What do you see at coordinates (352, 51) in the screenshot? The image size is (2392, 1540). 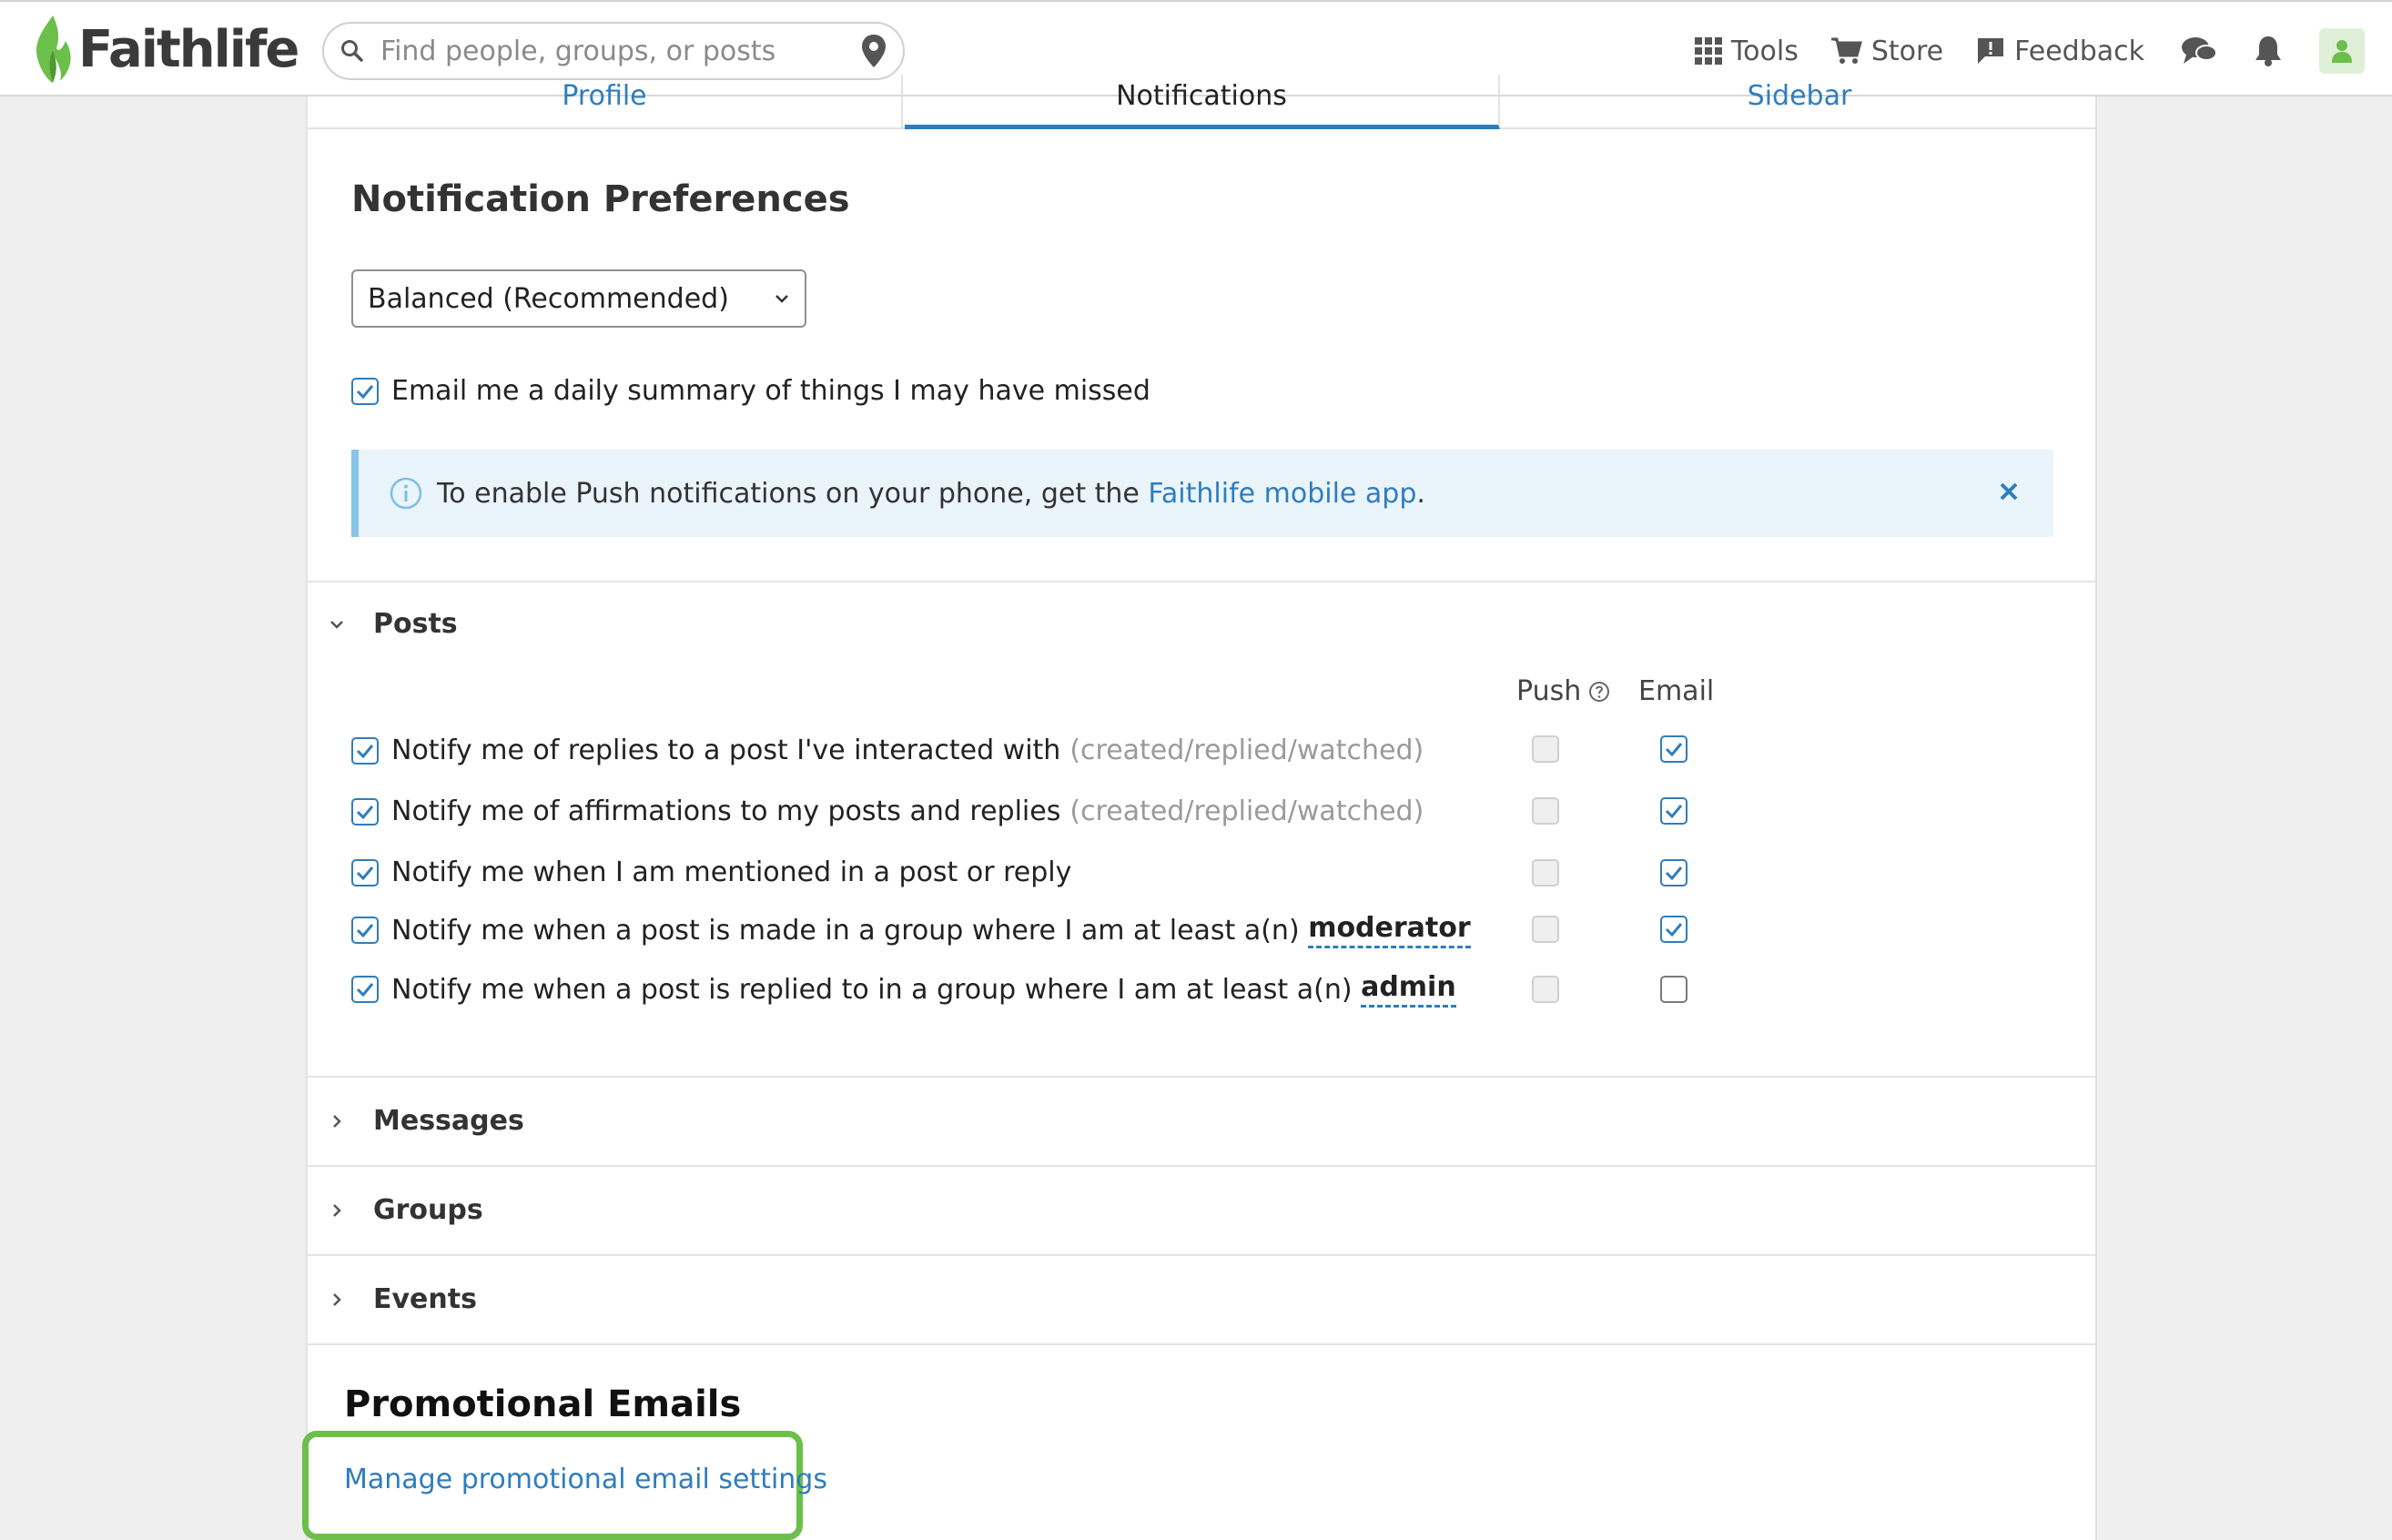 I see `search-icon` at bounding box center [352, 51].